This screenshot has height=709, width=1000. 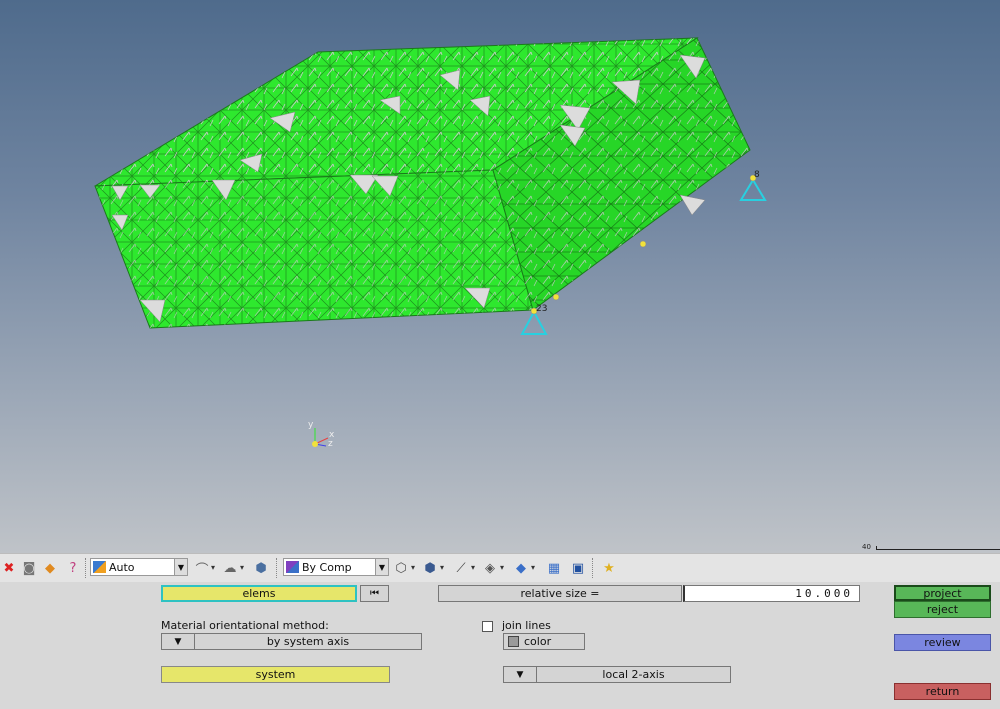 What do you see at coordinates (261, 568) in the screenshot?
I see `solid-icon: ⬢` at bounding box center [261, 568].